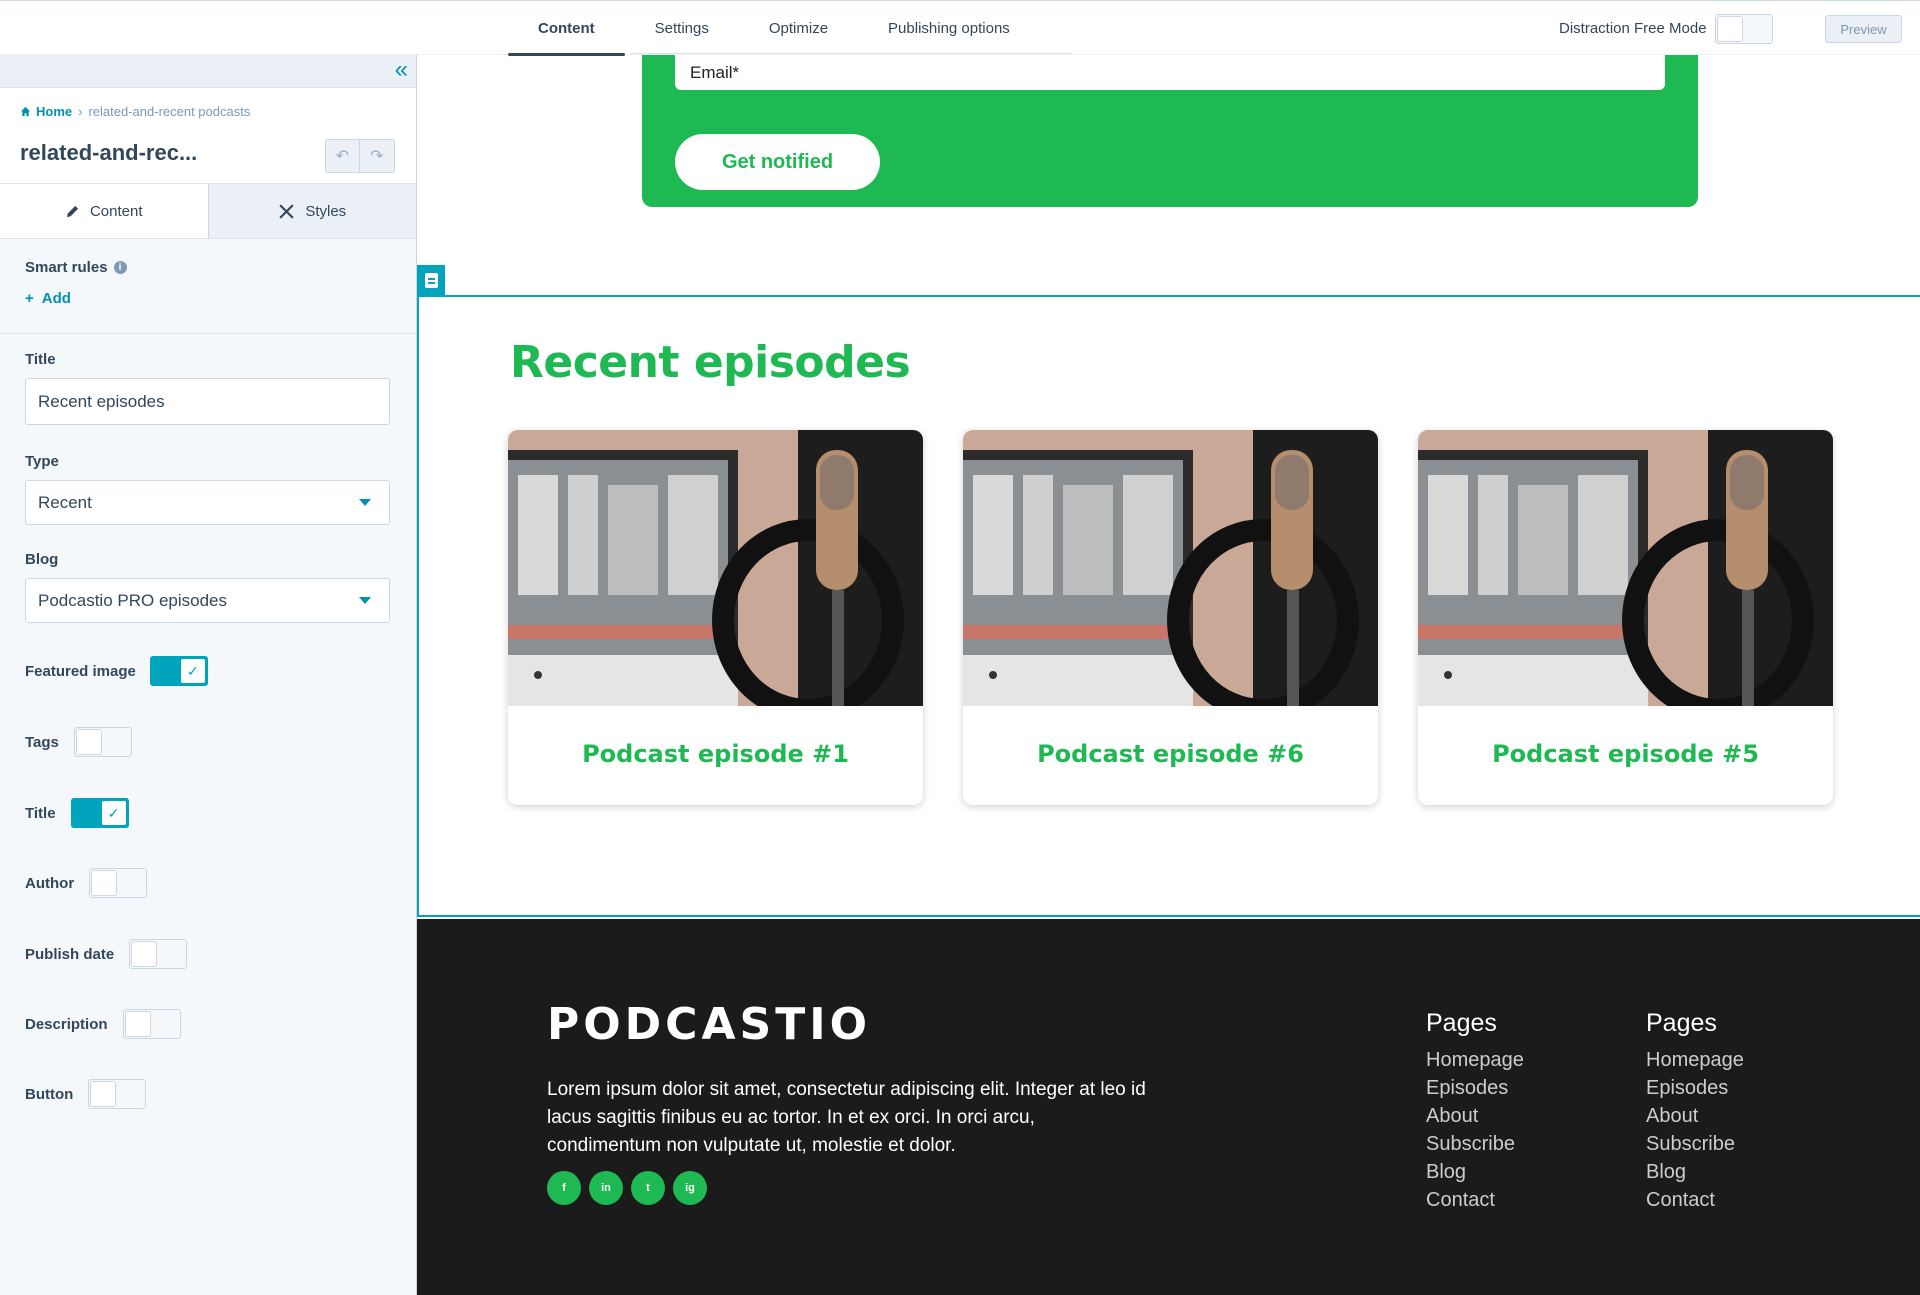  What do you see at coordinates (715, 754) in the screenshot?
I see `episode-title: Podcast episode #1` at bounding box center [715, 754].